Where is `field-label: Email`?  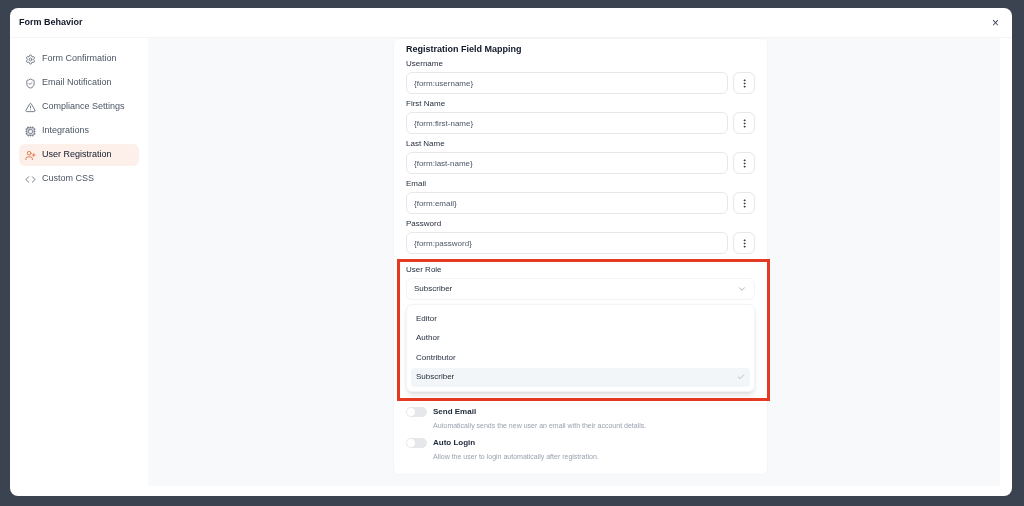 field-label: Email is located at coordinates (416, 184).